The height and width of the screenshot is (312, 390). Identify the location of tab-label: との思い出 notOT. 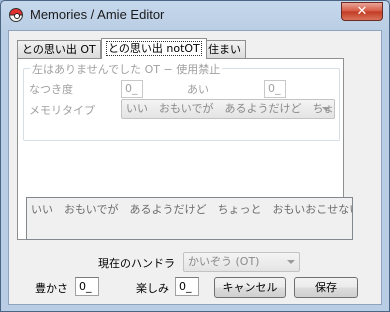
(154, 48).